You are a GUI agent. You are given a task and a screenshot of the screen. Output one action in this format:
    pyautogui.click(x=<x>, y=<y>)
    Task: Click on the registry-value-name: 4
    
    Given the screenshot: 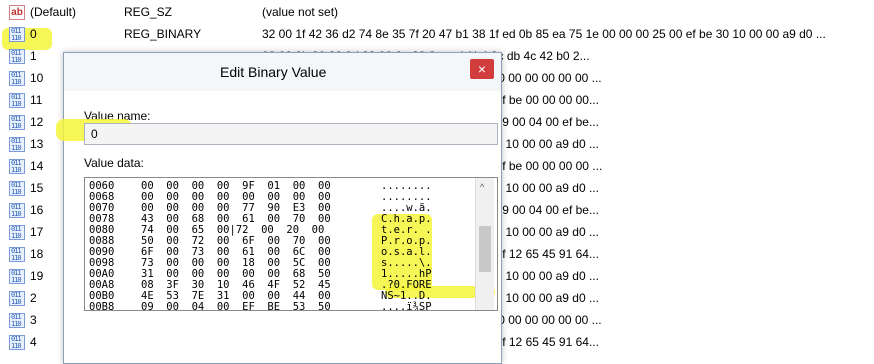 What is the action you would take?
    pyautogui.click(x=33, y=342)
    